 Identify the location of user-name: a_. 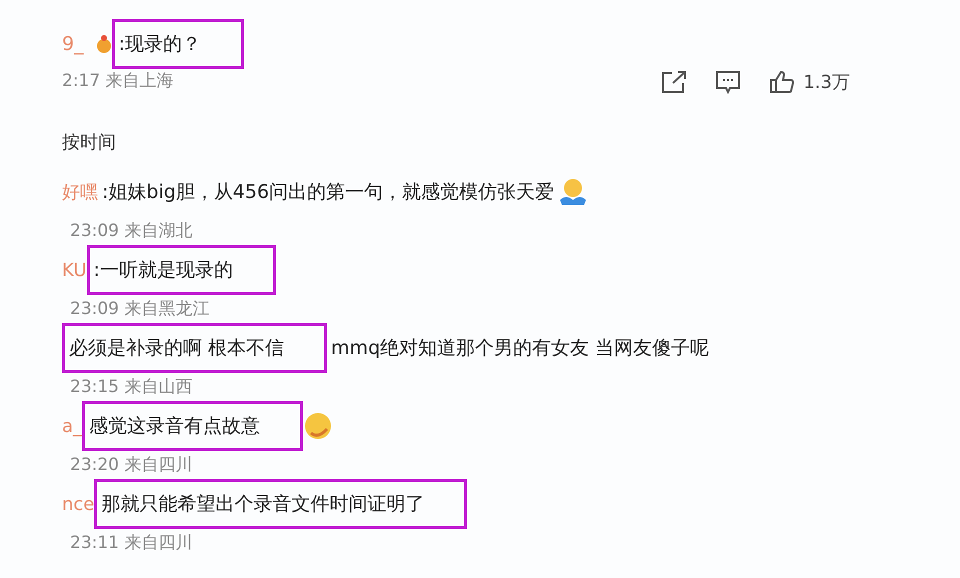
(72, 426).